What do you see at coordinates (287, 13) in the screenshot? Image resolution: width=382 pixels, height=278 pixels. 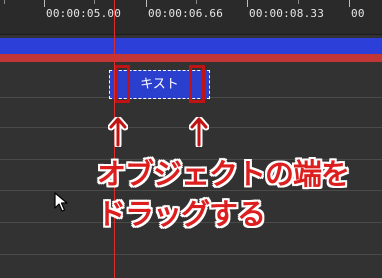 I see `ruler-label: 00:00:08.33` at bounding box center [287, 13].